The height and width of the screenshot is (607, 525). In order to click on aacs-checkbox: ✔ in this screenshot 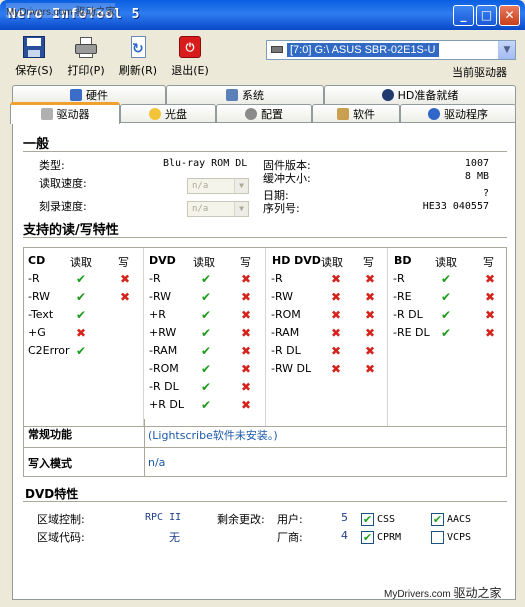, I will do `click(437, 519)`.